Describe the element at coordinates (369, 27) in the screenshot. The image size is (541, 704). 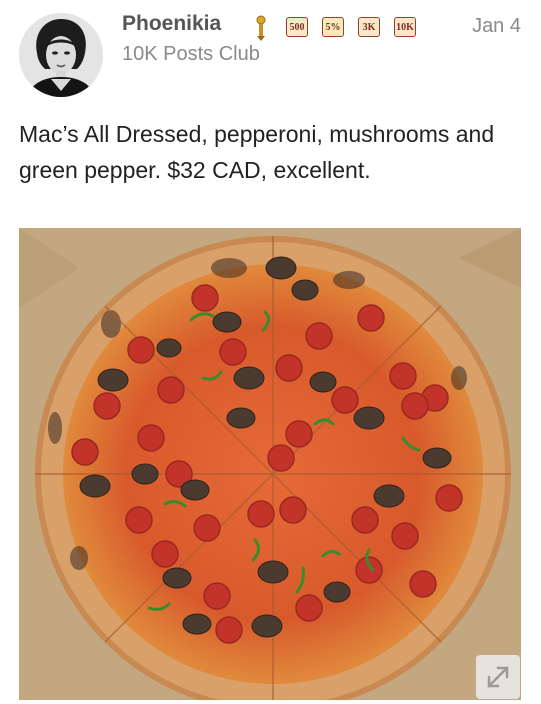
I see `badge-3k-icon: 3K` at that location.